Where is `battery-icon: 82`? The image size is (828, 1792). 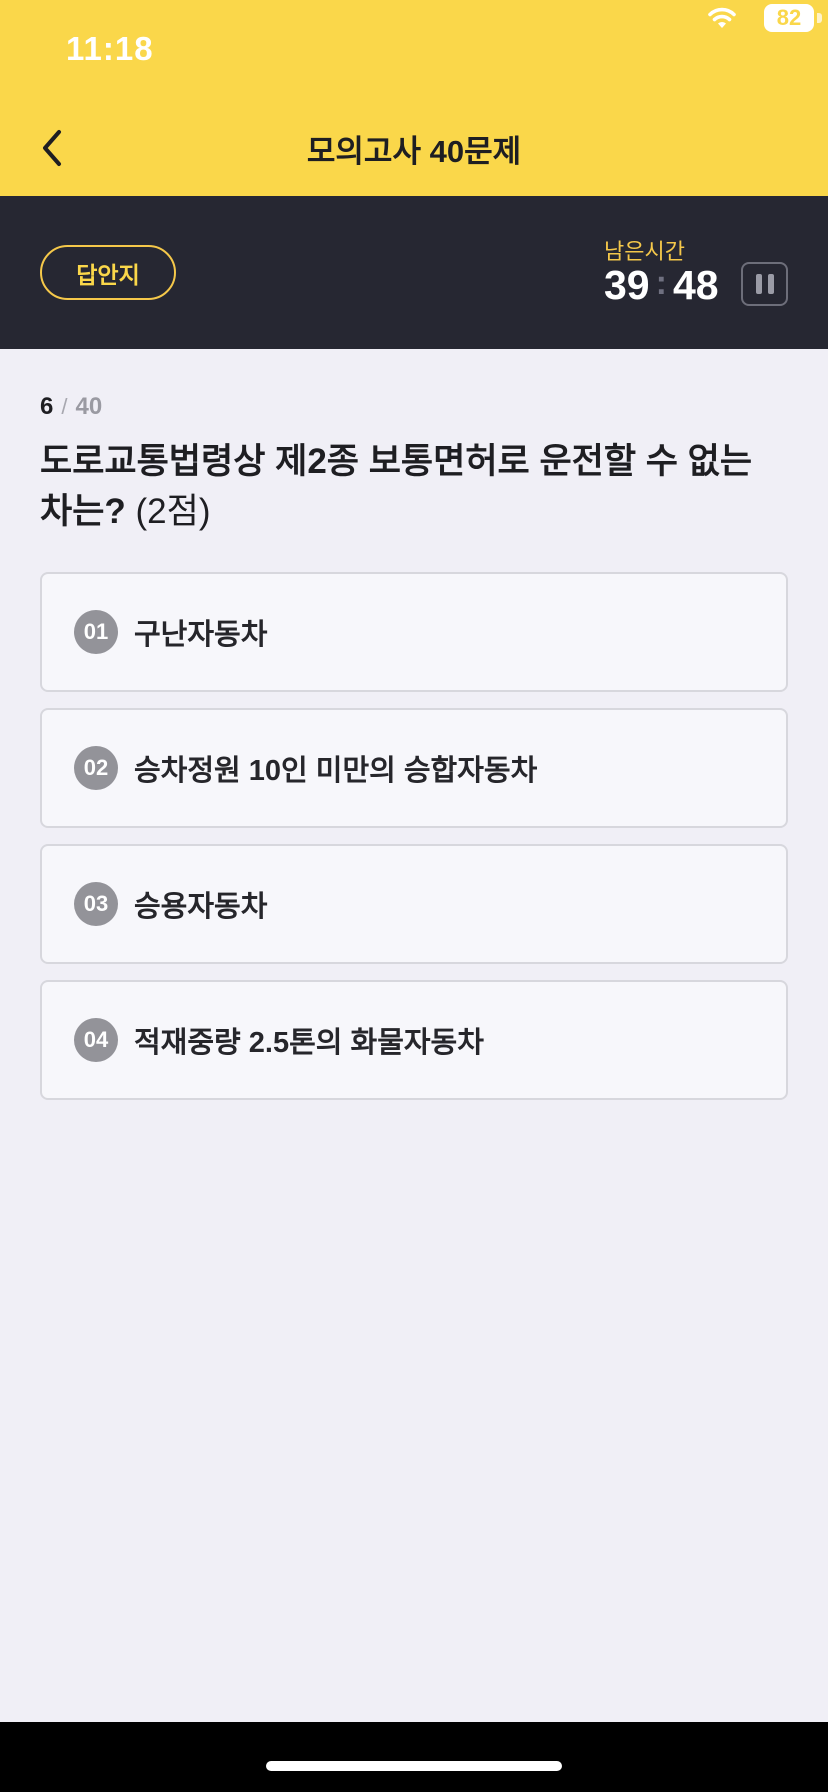 battery-icon: 82 is located at coordinates (789, 18).